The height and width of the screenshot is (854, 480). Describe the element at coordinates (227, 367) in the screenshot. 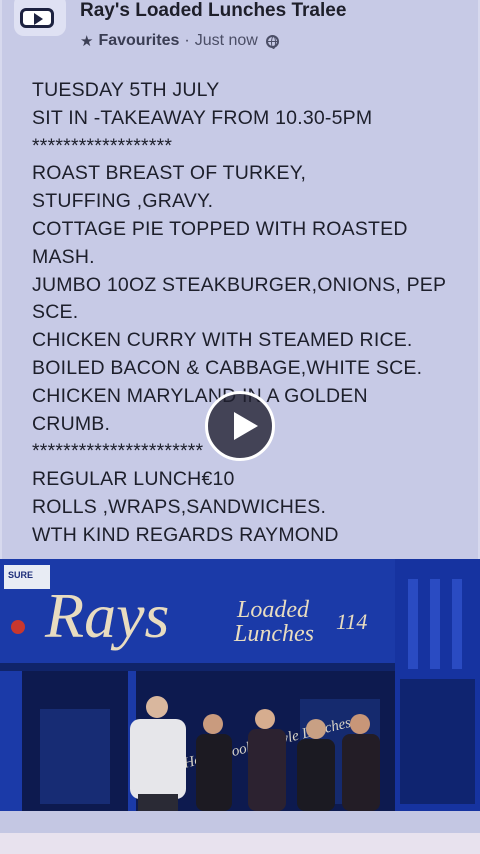

I see `post-line: BOILED BACON & CABBAGE,WHITE SCE.` at that location.